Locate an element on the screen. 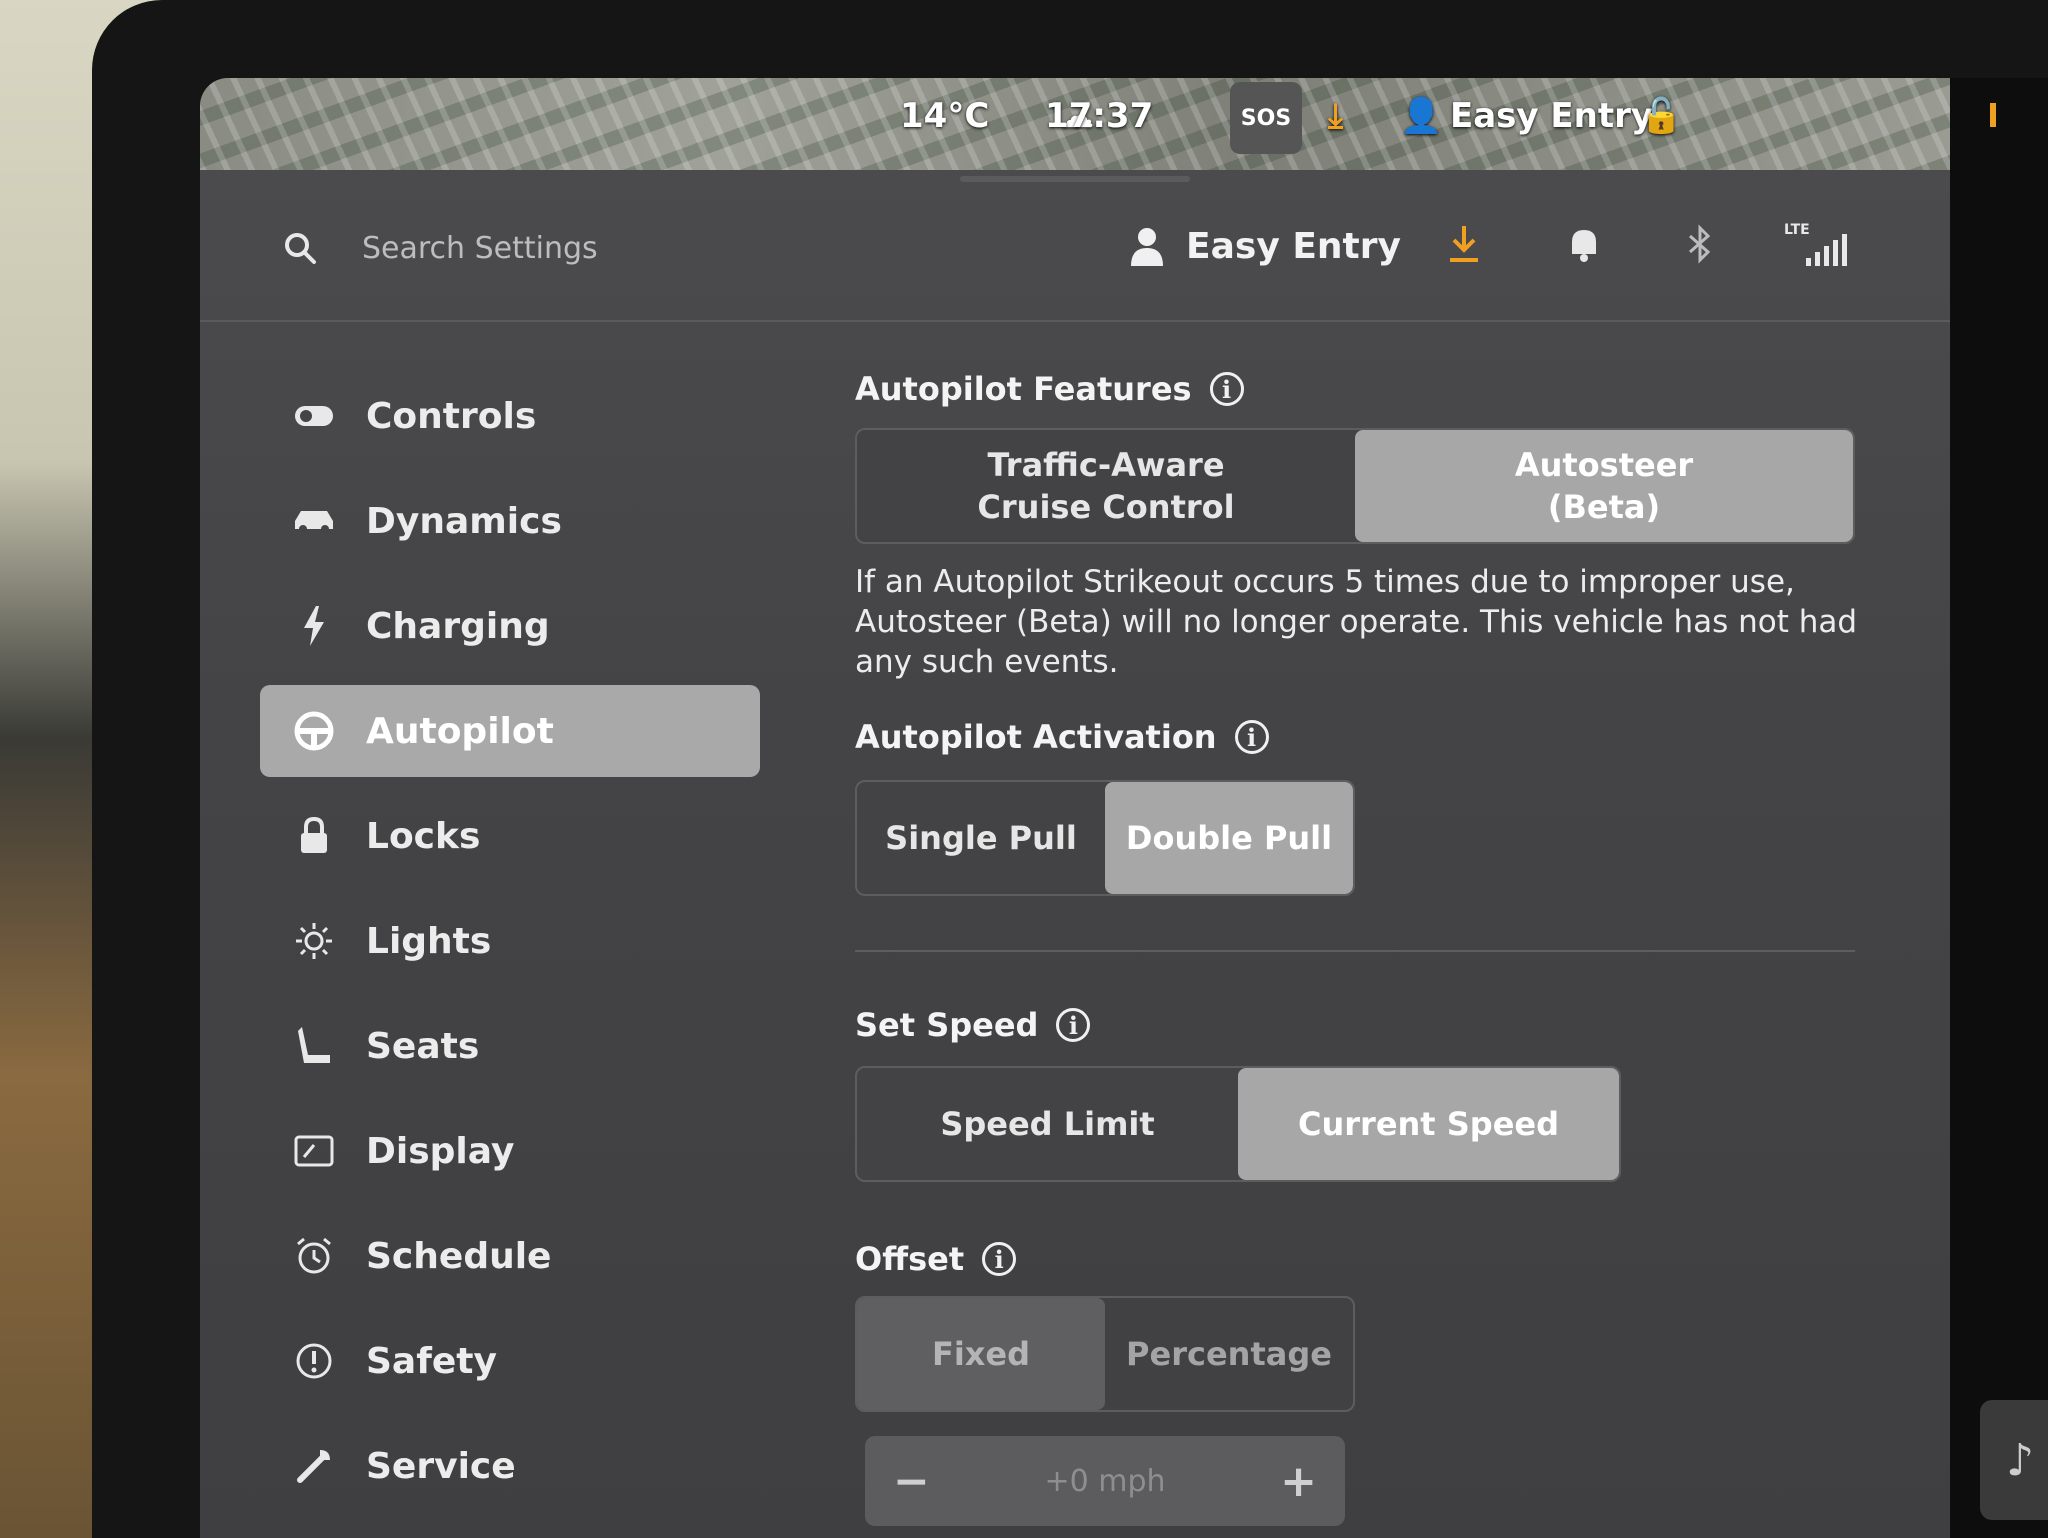 The height and width of the screenshot is (1538, 2048). section-title-text: Autopilot Activation is located at coordinates (1036, 737).